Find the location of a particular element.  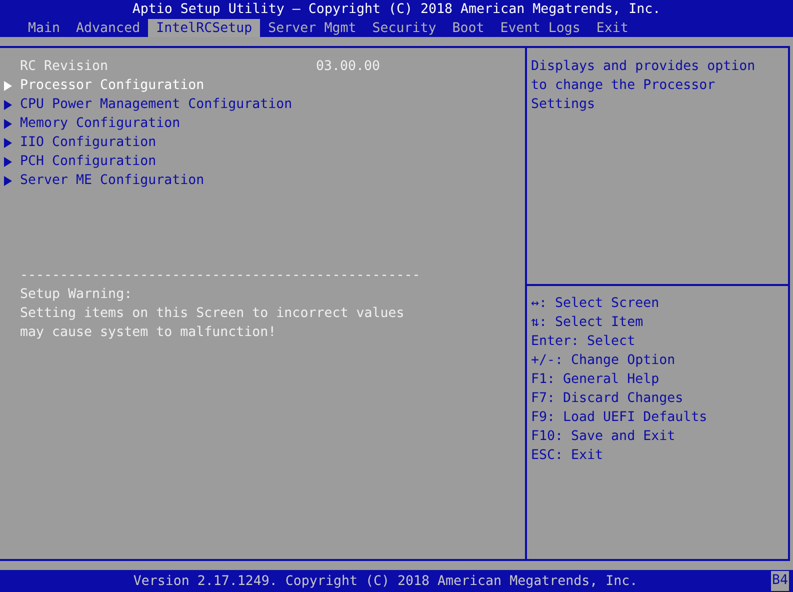

submenu-item: CPU Power Management Configuration is located at coordinates (156, 104).